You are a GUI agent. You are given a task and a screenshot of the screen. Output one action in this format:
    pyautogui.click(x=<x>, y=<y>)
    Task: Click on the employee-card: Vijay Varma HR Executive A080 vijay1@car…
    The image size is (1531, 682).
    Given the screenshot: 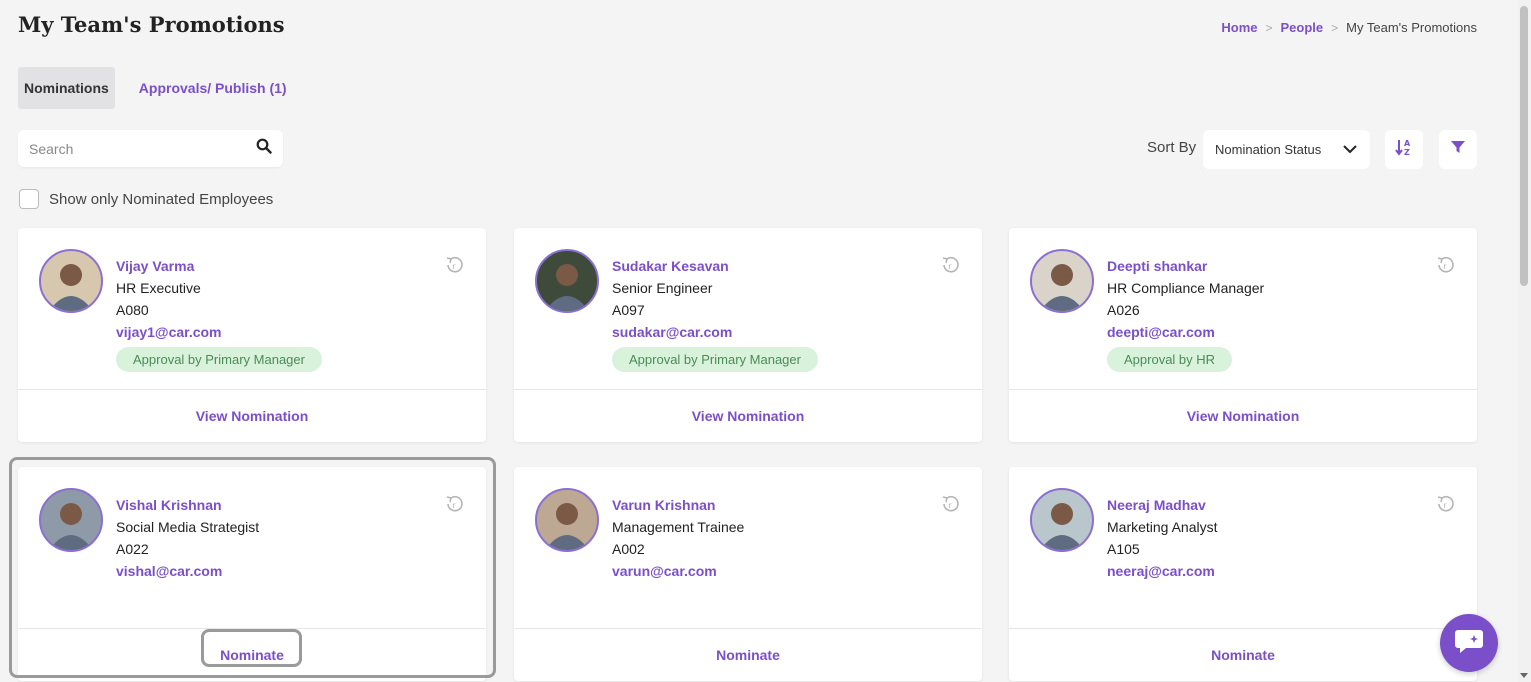 What is the action you would take?
    pyautogui.click(x=252, y=335)
    